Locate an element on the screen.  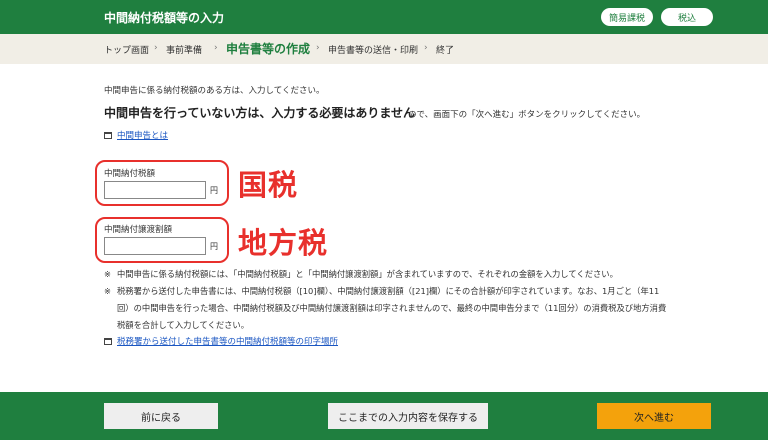
local-tax-annotation: 地方税 is located at coordinates (283, 243).